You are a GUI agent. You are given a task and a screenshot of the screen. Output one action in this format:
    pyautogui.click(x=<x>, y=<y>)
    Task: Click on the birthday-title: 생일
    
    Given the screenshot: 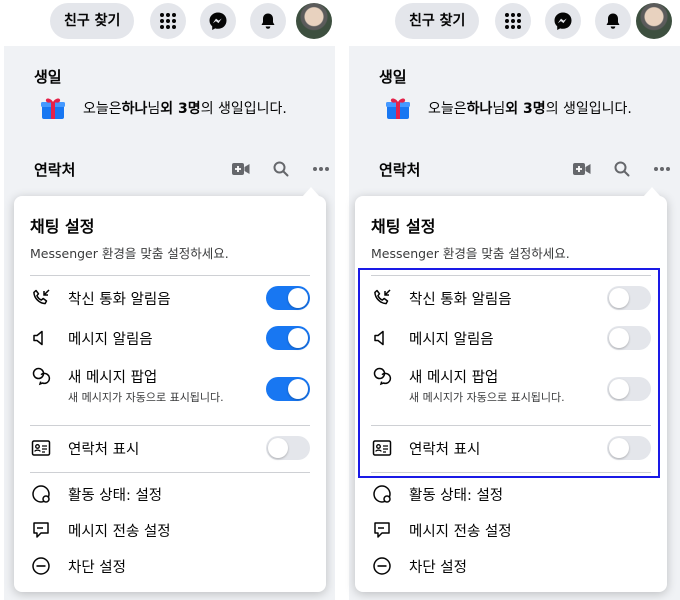 What is the action you would take?
    pyautogui.click(x=48, y=77)
    